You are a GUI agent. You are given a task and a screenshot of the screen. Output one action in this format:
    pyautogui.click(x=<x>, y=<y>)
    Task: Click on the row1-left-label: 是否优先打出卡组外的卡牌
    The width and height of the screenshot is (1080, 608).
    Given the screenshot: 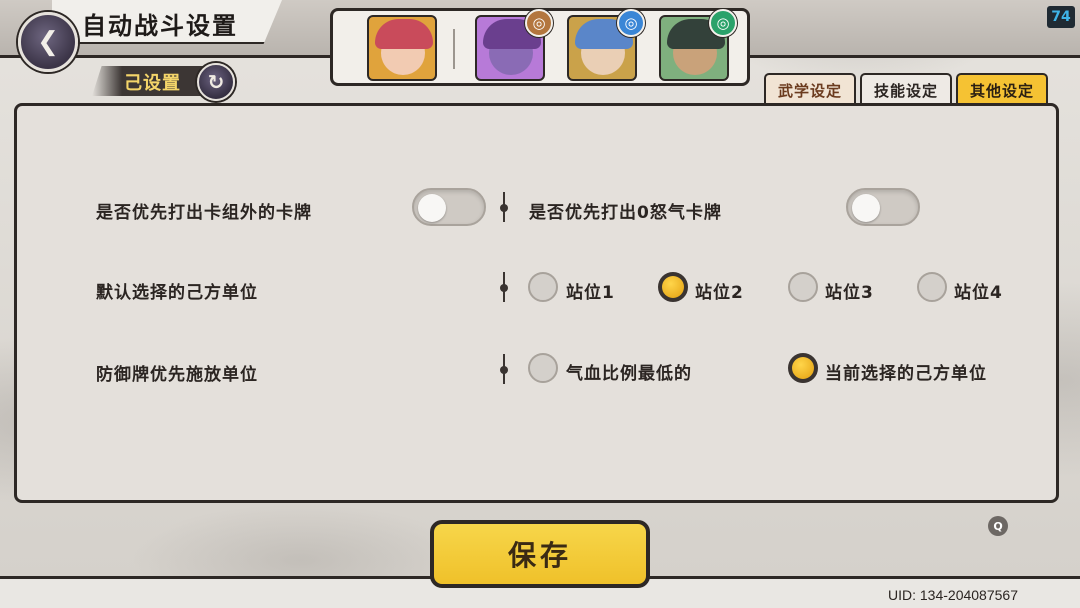 What is the action you would take?
    pyautogui.click(x=204, y=213)
    